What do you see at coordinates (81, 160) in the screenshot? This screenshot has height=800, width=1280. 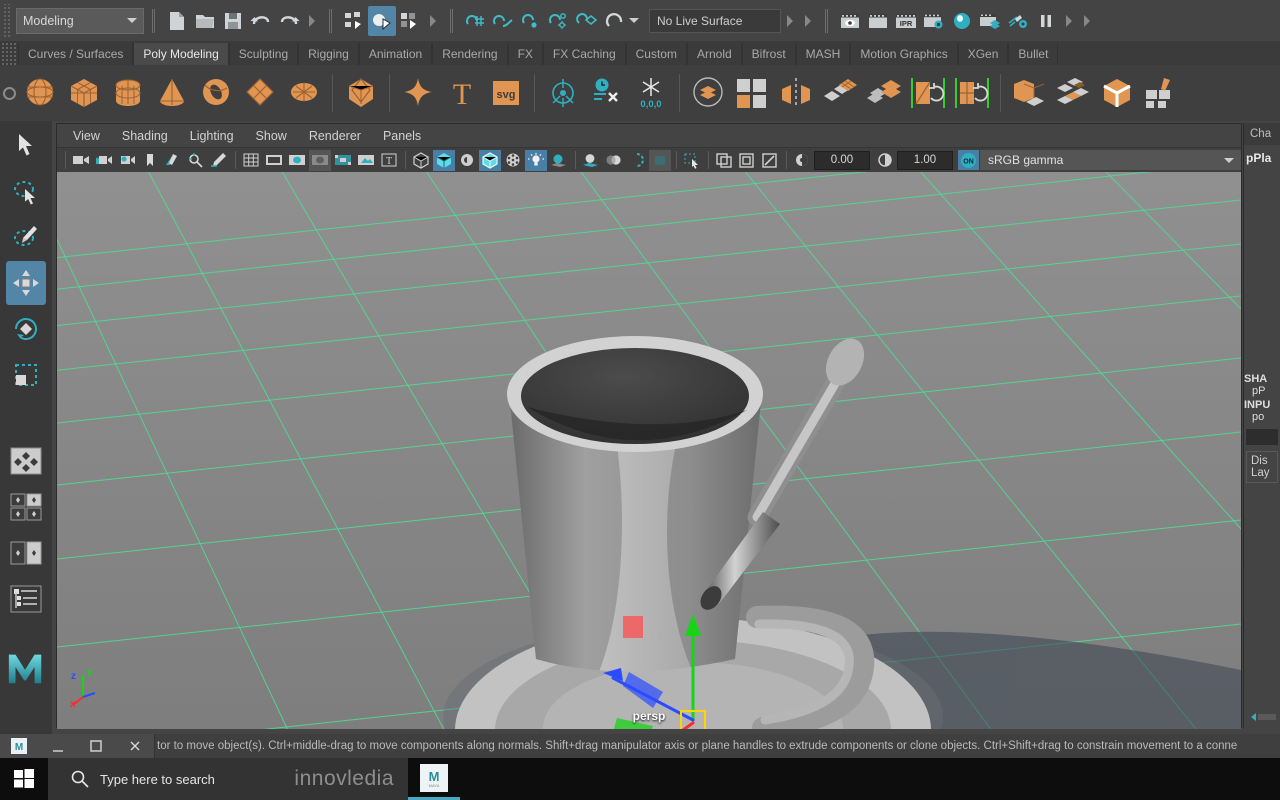 I see `select-camera-button` at bounding box center [81, 160].